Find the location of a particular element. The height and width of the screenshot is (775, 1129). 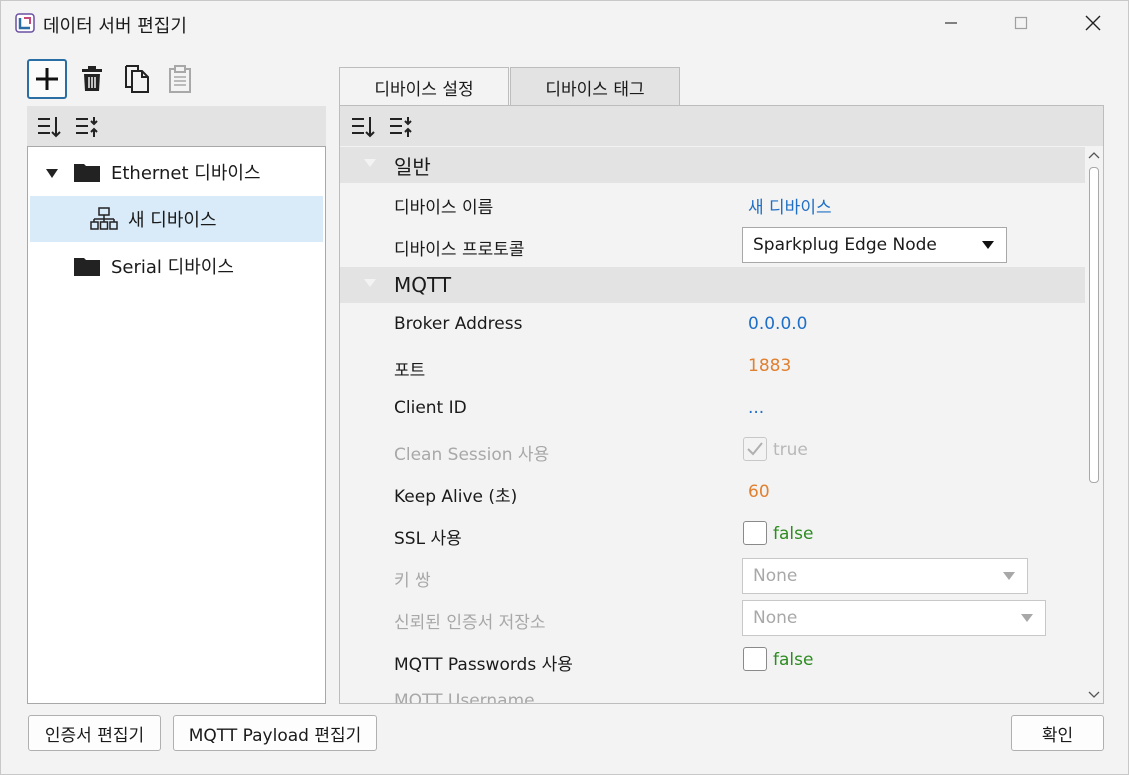

tab-device-tags: 디바이스 태그 is located at coordinates (595, 86).